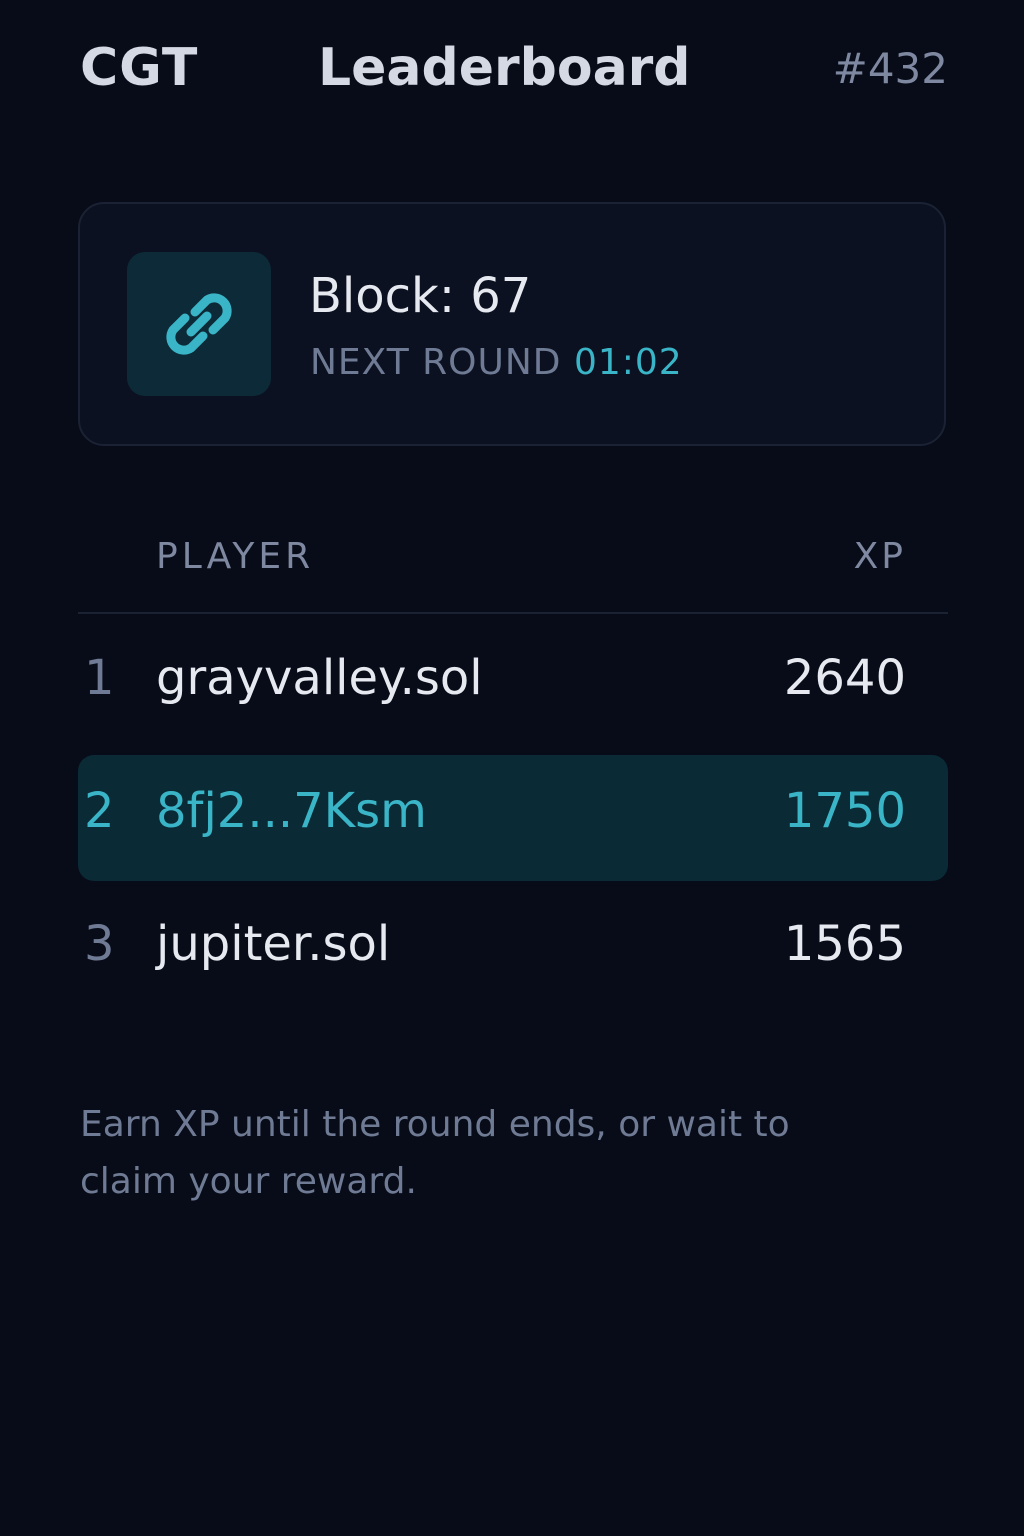 The height and width of the screenshot is (1536, 1024). Describe the element at coordinates (513, 685) in the screenshot. I see `table-row: 1 grayvalley.sol 2640` at that location.